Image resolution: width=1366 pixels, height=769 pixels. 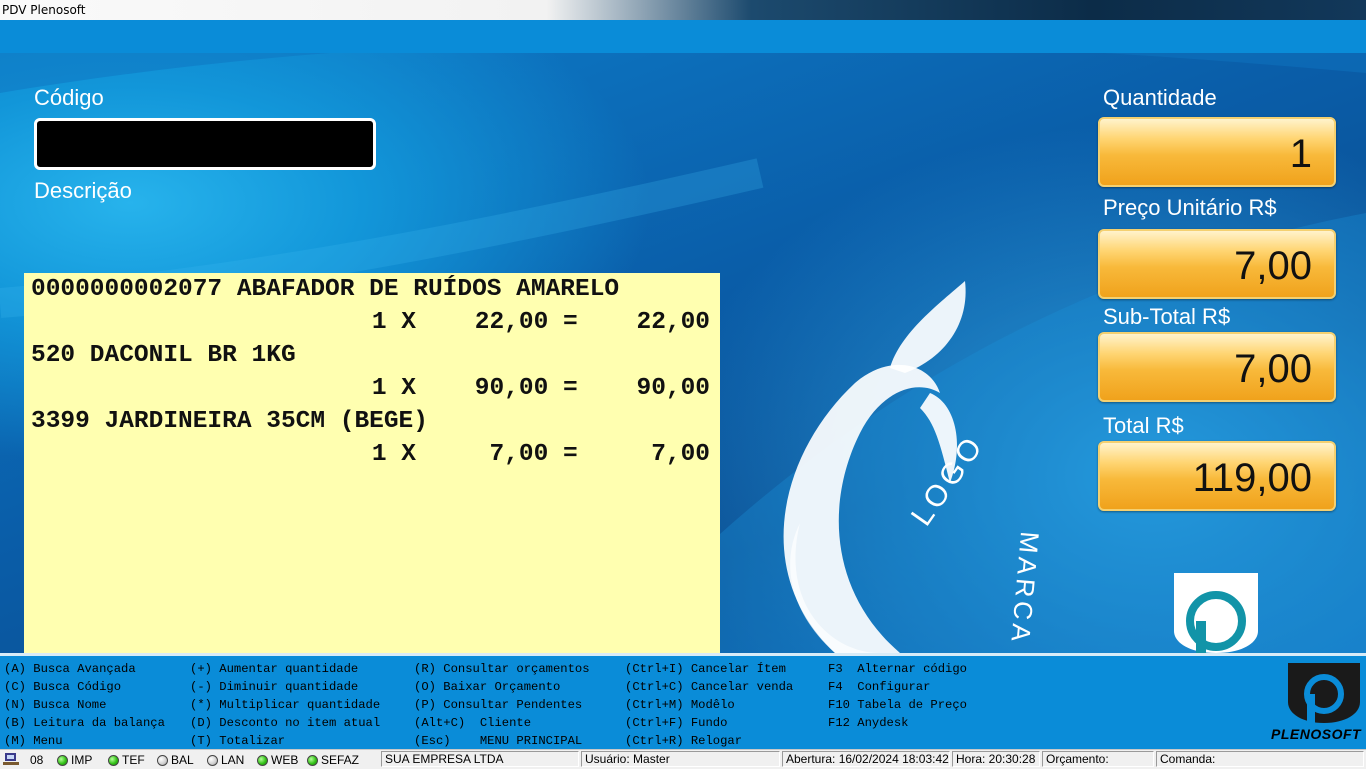 I want to click on shortcut-item: (Ctrl+I) Cancelar Ítem, so click(x=709, y=669).